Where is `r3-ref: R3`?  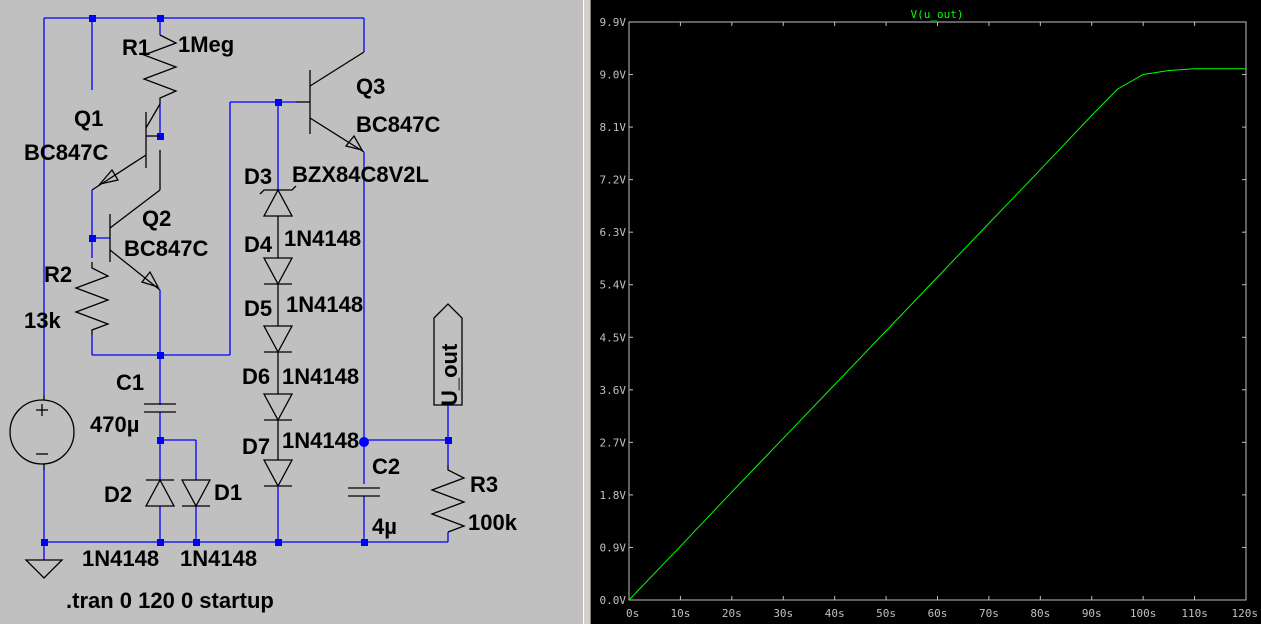 r3-ref: R3 is located at coordinates (484, 484).